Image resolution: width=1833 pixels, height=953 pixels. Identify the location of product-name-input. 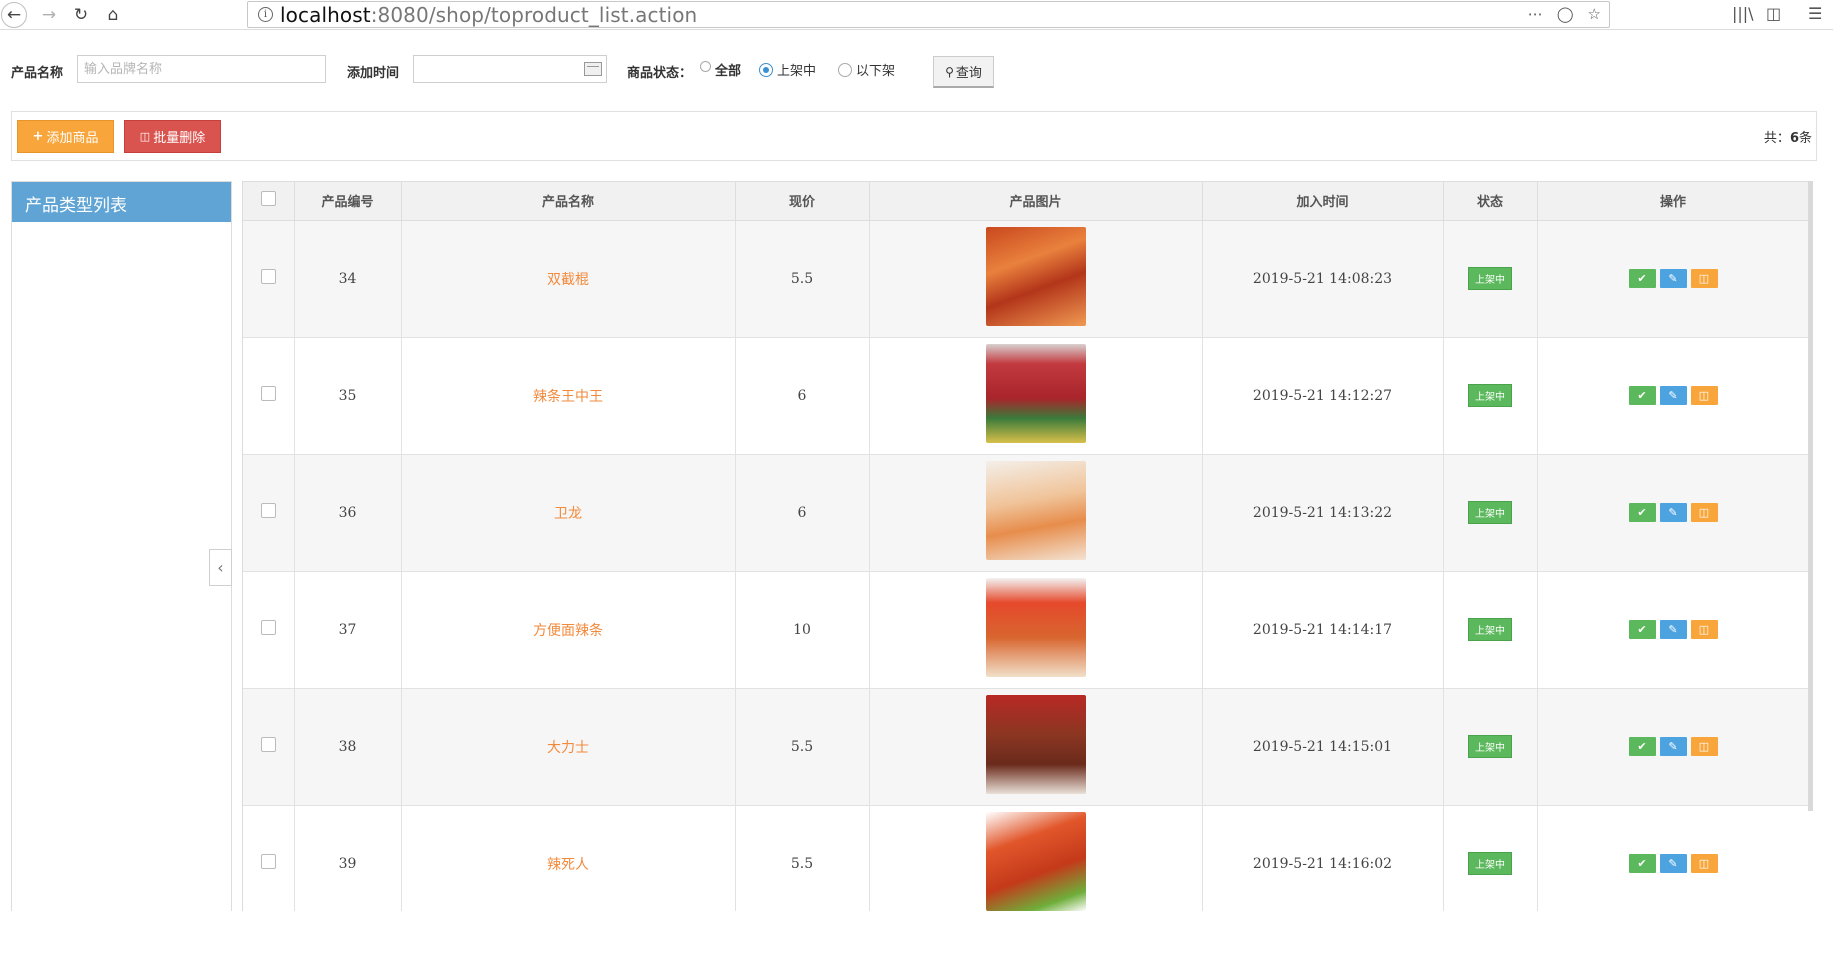
(201, 69).